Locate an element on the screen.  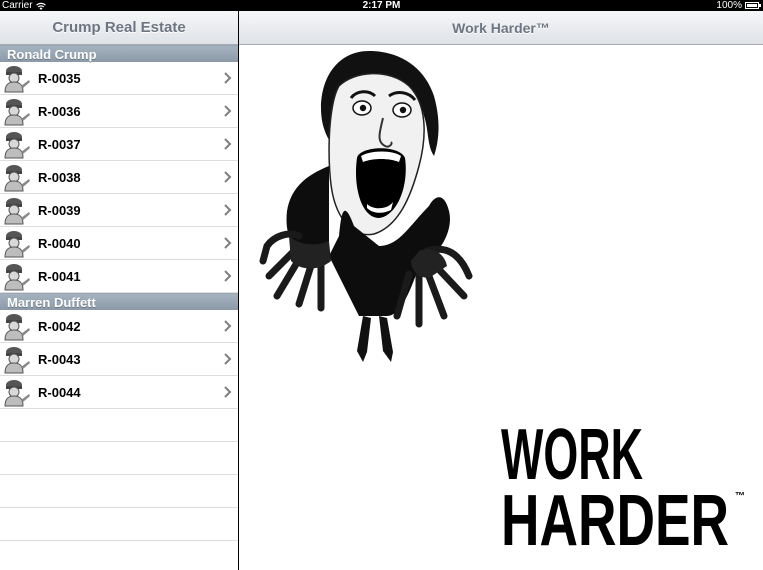
list-item: R-0043 is located at coordinates (119, 359).